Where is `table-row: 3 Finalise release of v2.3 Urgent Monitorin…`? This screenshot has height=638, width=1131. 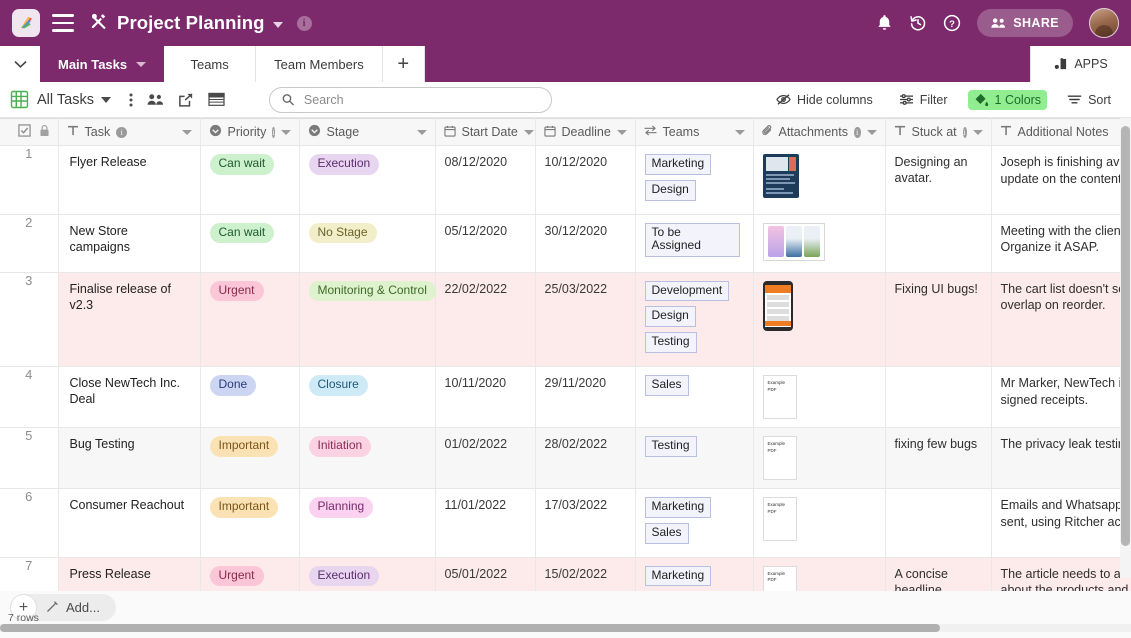
table-row: 3 Finalise release of v2.3 Urgent Monitorin… is located at coordinates (565, 319).